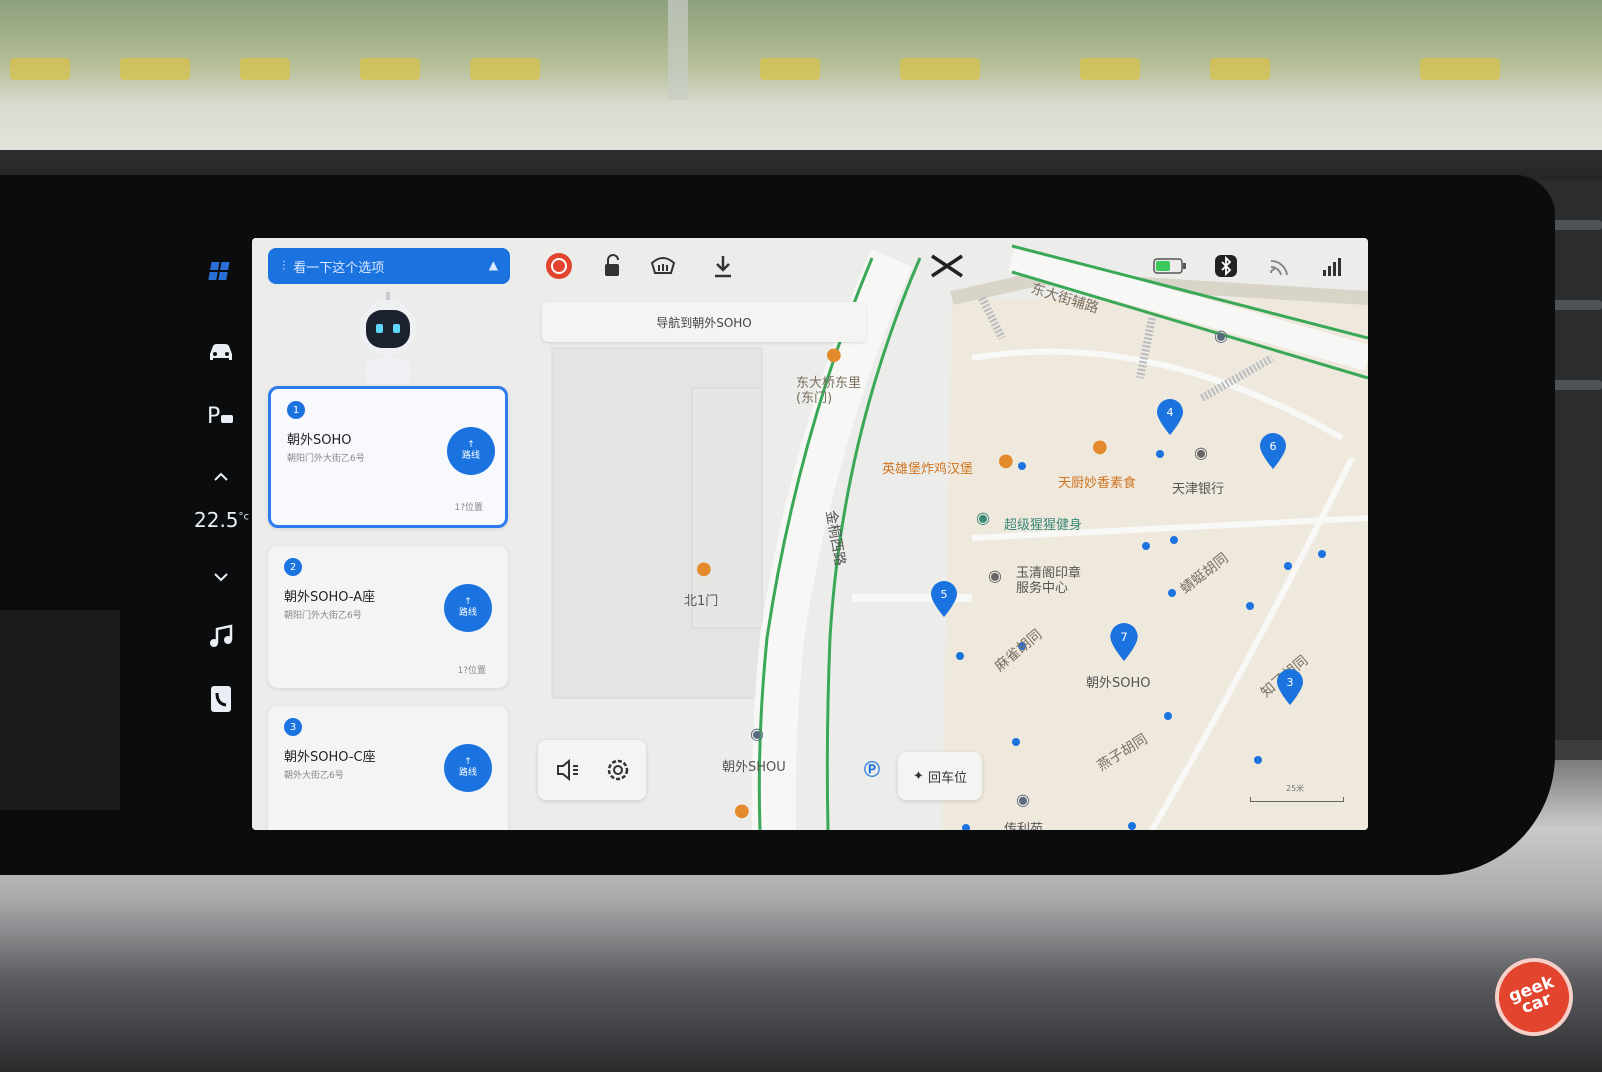 The height and width of the screenshot is (1072, 1602). What do you see at coordinates (1123, 637) in the screenshot?
I see `svg-text: 7` at bounding box center [1123, 637].